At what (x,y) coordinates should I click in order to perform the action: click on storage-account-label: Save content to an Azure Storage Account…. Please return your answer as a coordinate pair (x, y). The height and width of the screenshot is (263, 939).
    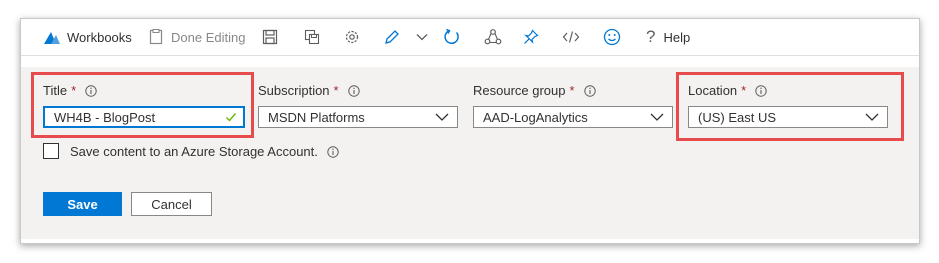
    Looking at the image, I should click on (204, 151).